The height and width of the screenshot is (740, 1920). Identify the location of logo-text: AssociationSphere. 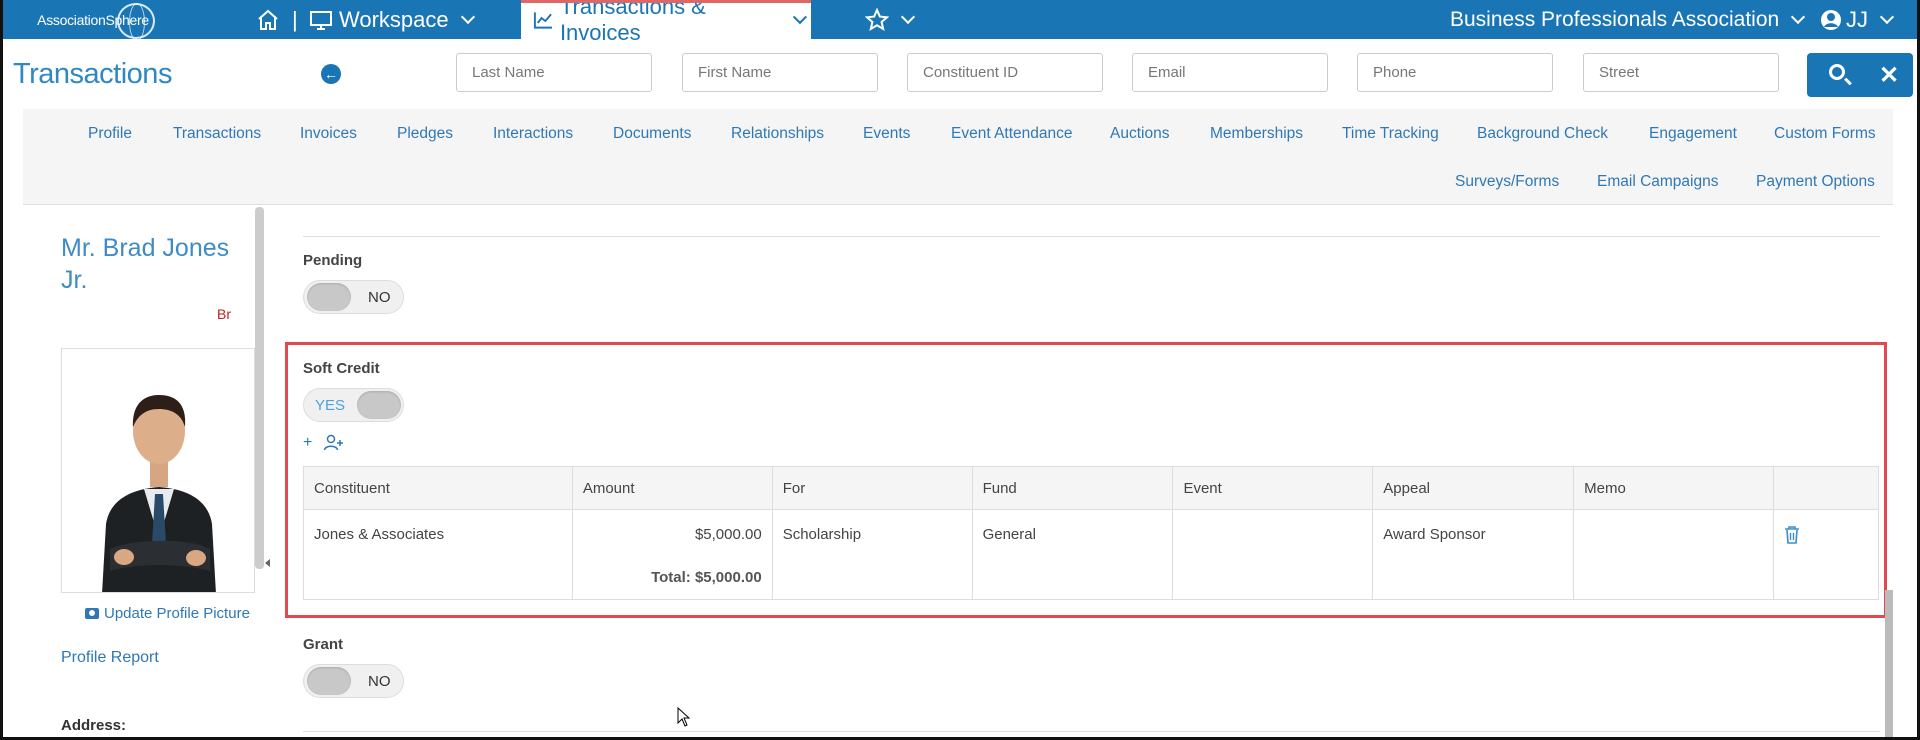
(93, 20).